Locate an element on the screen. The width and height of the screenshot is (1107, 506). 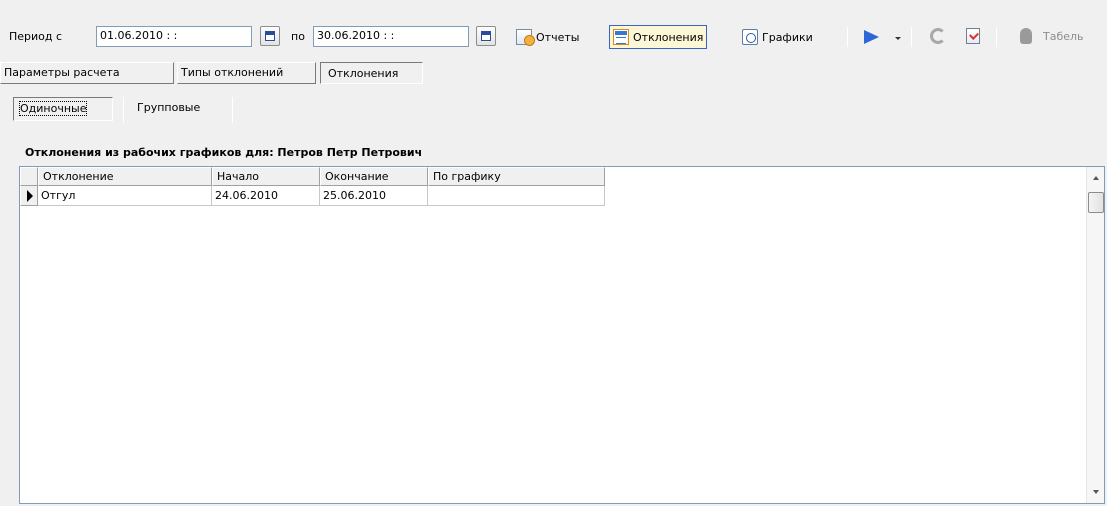
graphs-label: Графики is located at coordinates (787, 37).